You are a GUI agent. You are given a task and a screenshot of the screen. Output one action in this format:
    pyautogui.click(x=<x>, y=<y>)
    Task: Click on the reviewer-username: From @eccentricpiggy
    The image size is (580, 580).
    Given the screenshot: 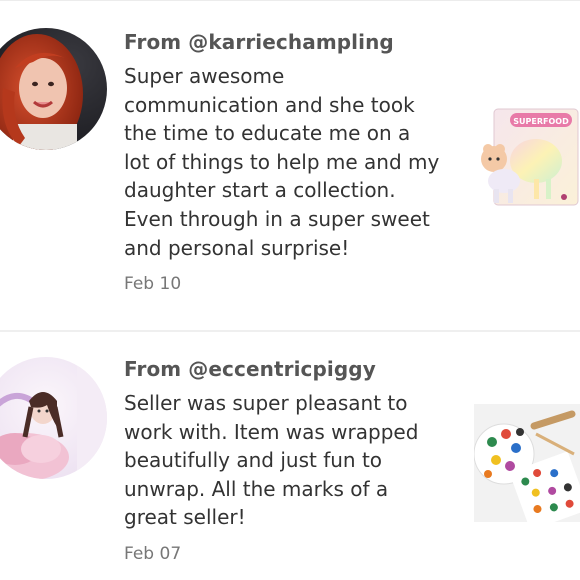 What is the action you would take?
    pyautogui.click(x=289, y=369)
    